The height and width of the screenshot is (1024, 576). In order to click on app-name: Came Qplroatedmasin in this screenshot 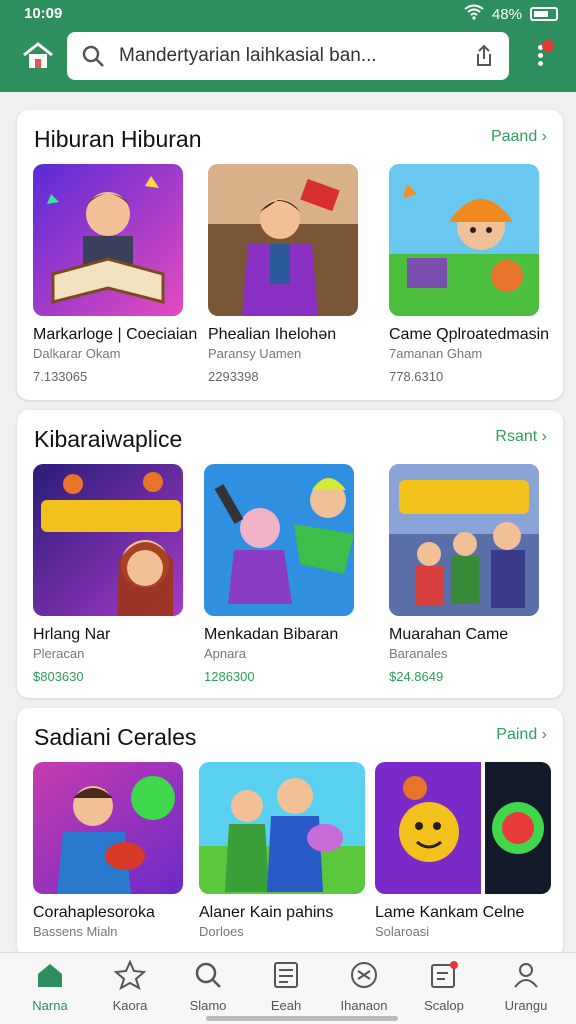, I will do `click(469, 334)`.